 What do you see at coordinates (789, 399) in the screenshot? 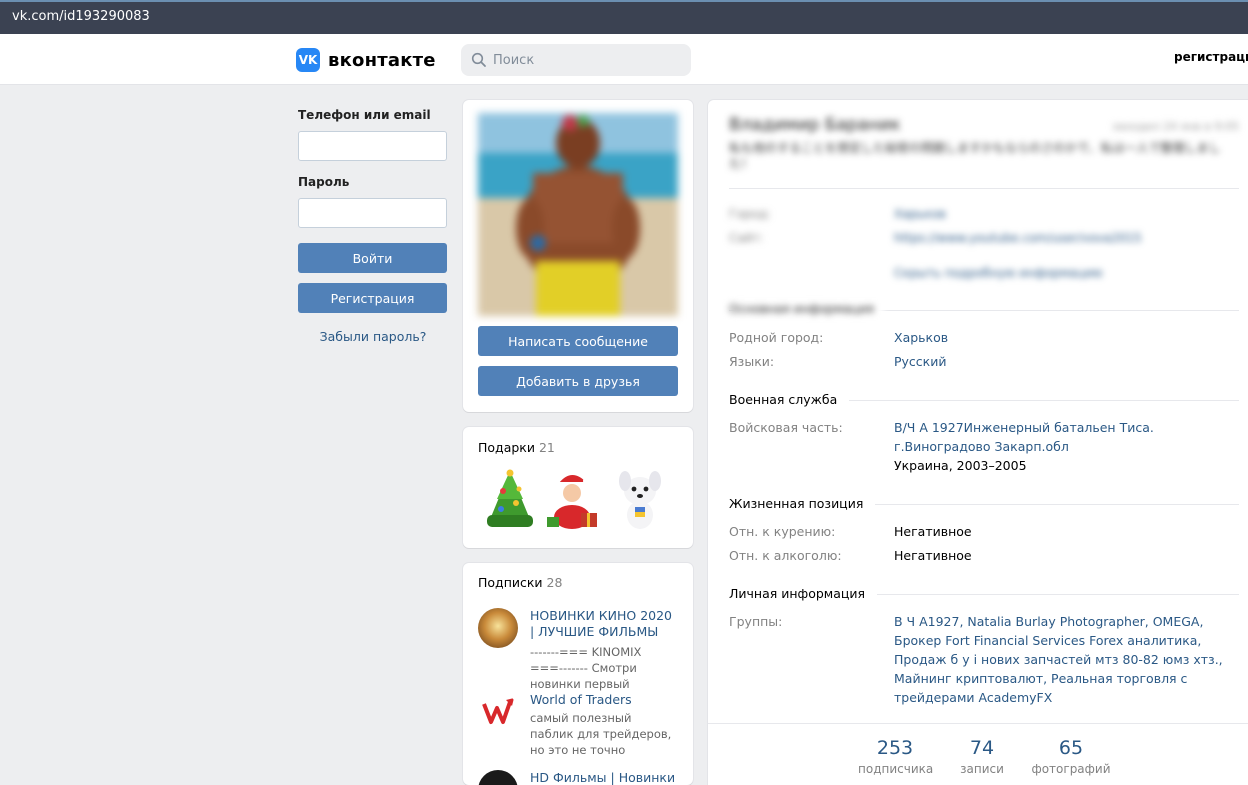
I see `military-section-title: Военная служба` at bounding box center [789, 399].